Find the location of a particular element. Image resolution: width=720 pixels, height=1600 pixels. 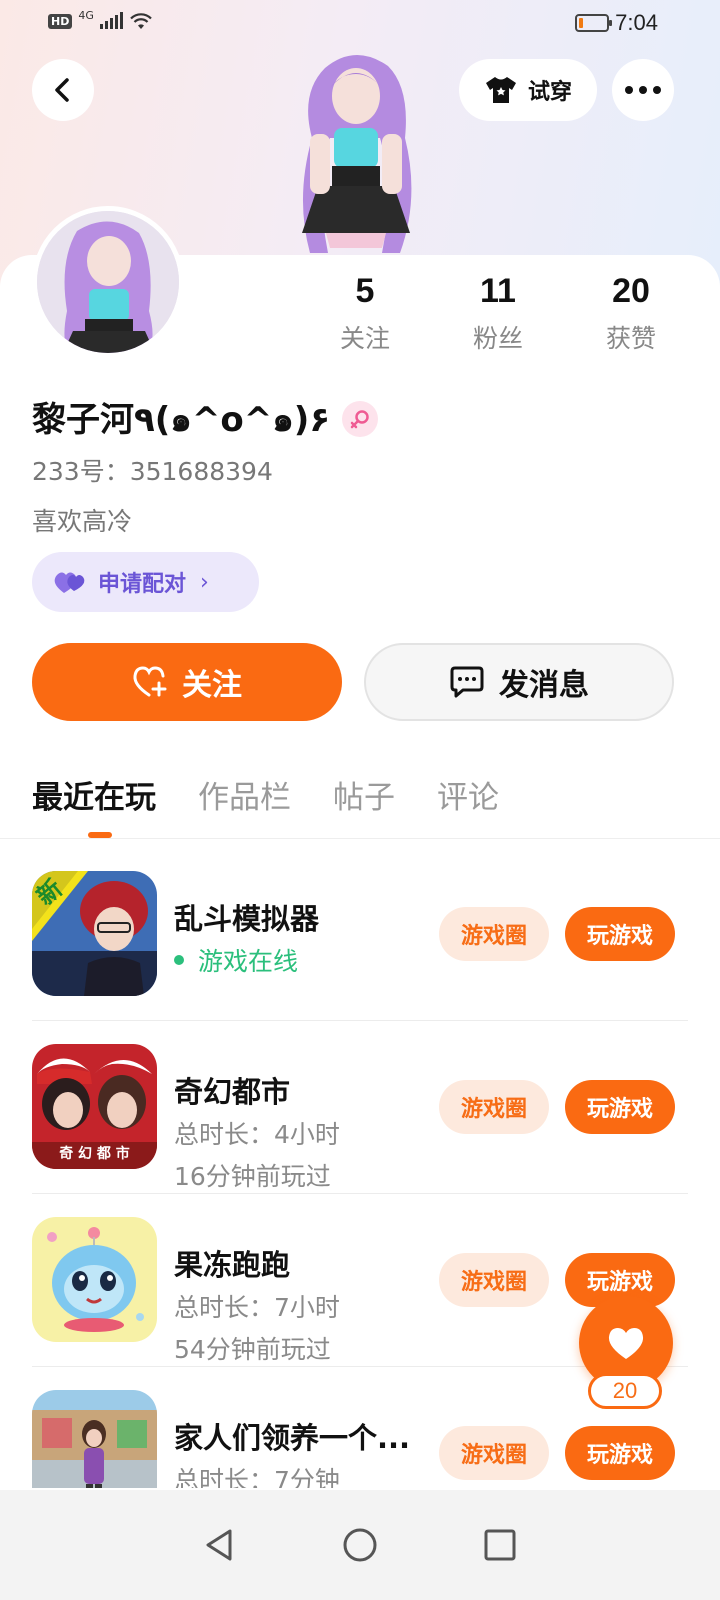

chevron-right-icon: › is located at coordinates (204, 582).